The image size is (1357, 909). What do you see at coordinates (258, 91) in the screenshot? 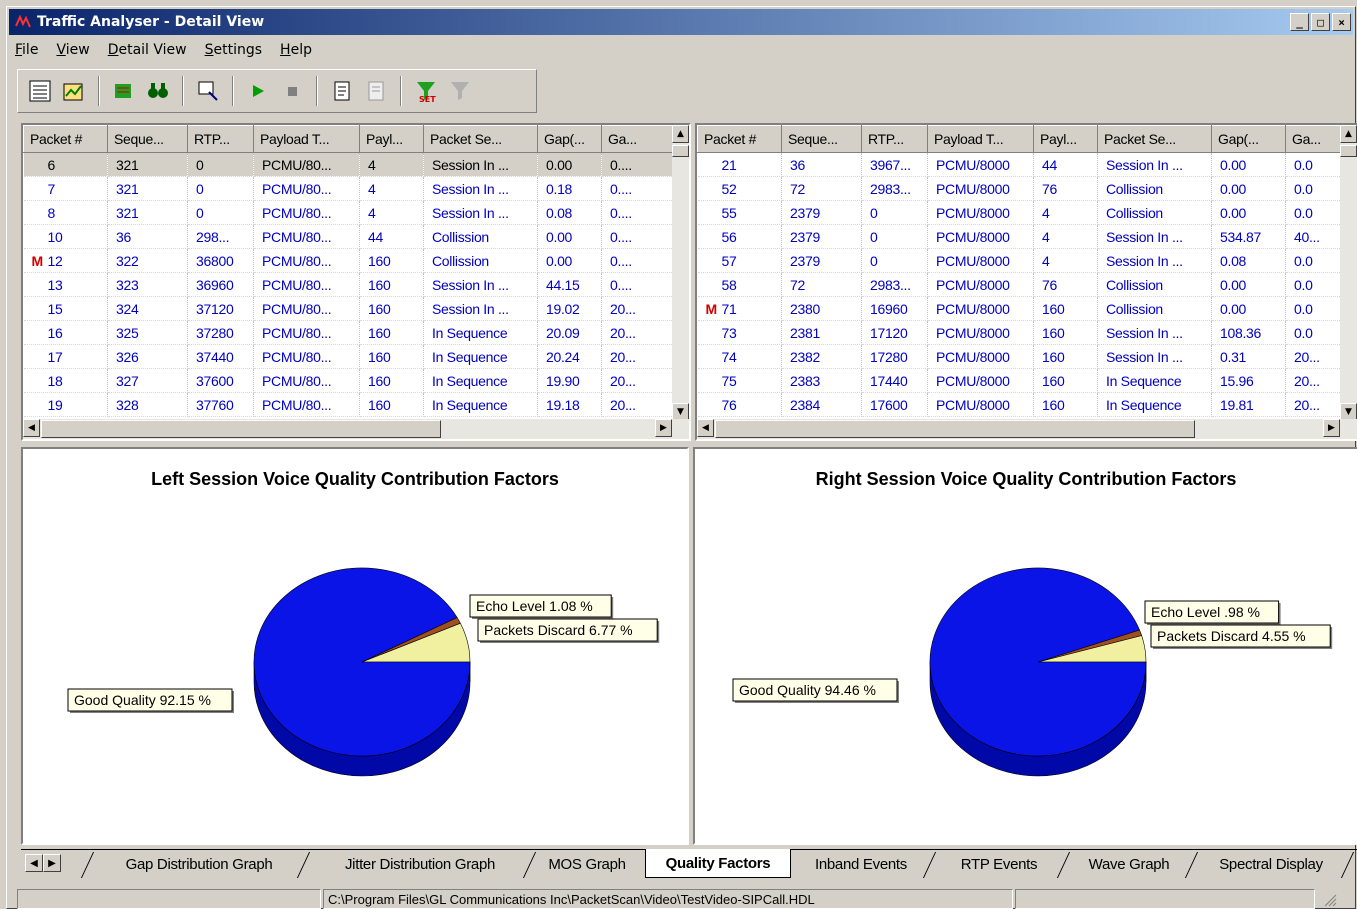
I see `play-icon` at bounding box center [258, 91].